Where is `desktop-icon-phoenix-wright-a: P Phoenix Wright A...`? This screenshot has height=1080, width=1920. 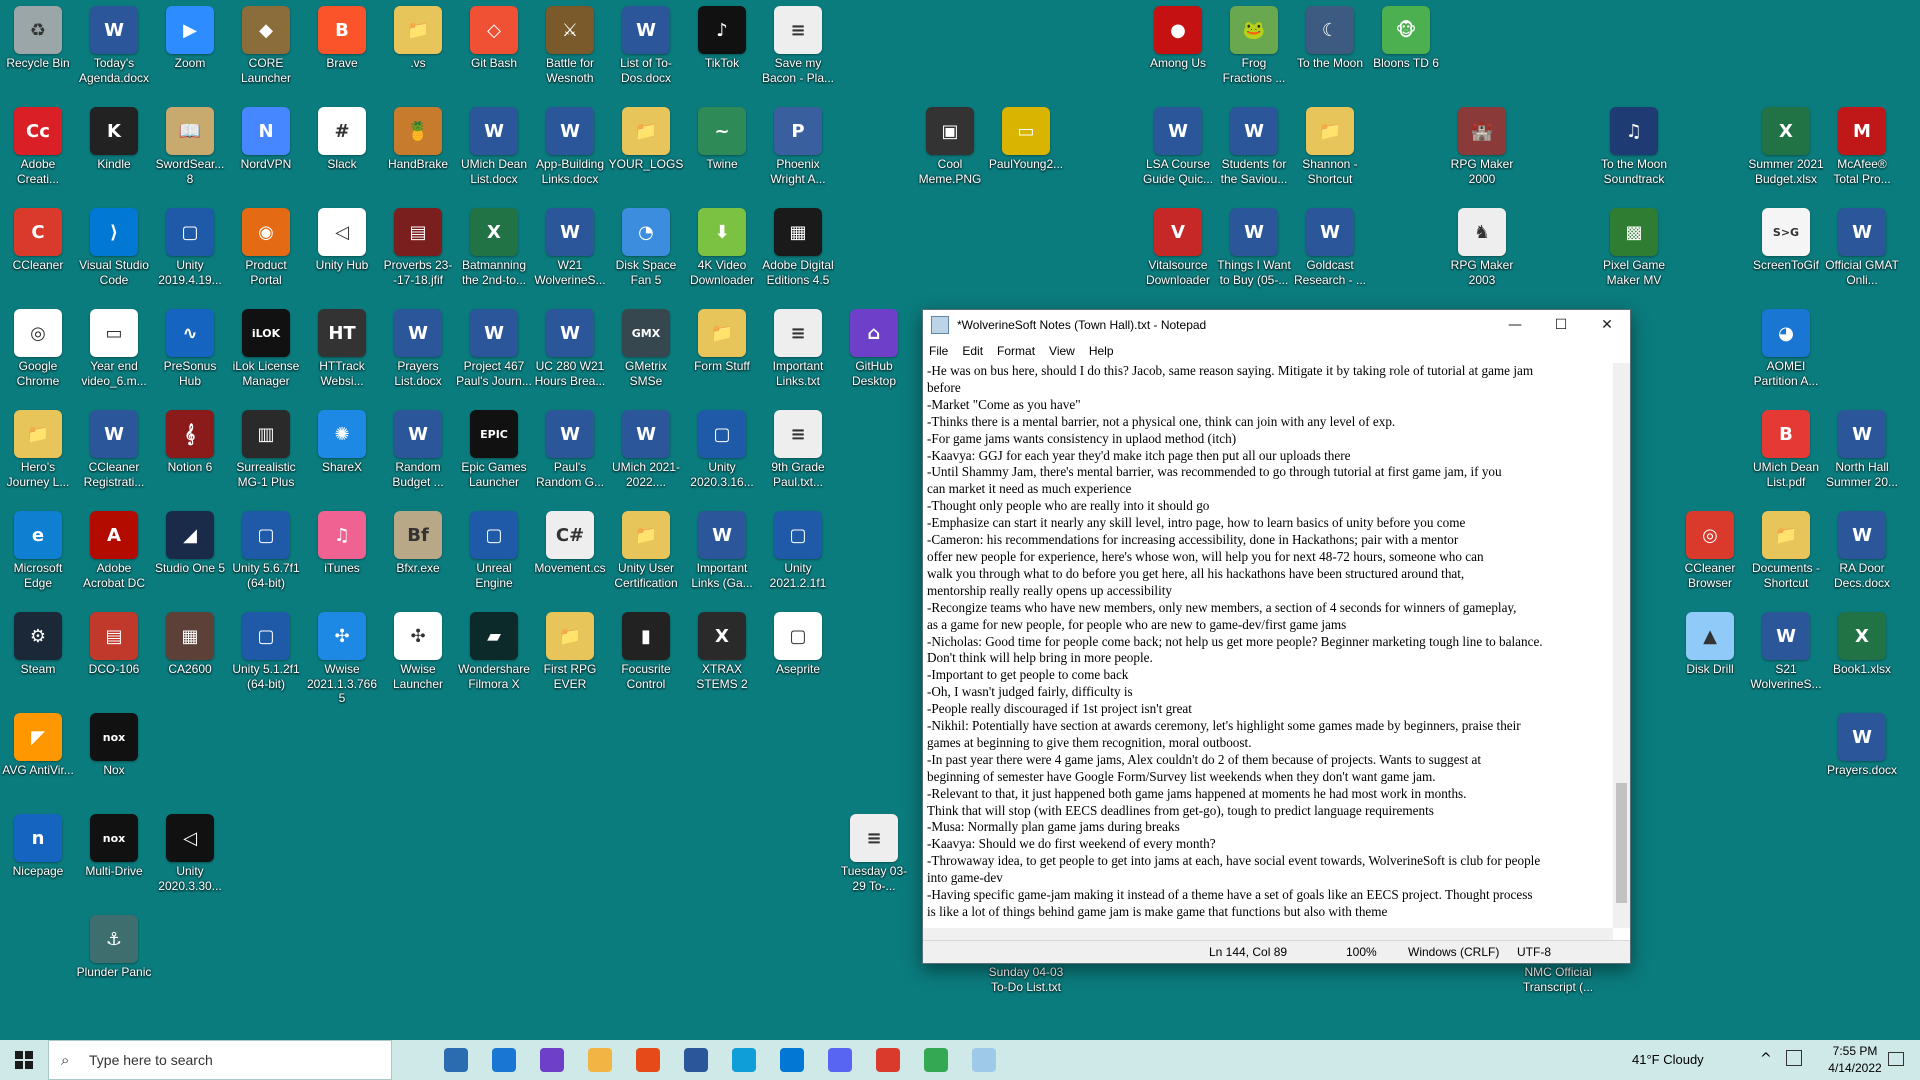 desktop-icon-phoenix-wright-a: P Phoenix Wright A... is located at coordinates (798, 143).